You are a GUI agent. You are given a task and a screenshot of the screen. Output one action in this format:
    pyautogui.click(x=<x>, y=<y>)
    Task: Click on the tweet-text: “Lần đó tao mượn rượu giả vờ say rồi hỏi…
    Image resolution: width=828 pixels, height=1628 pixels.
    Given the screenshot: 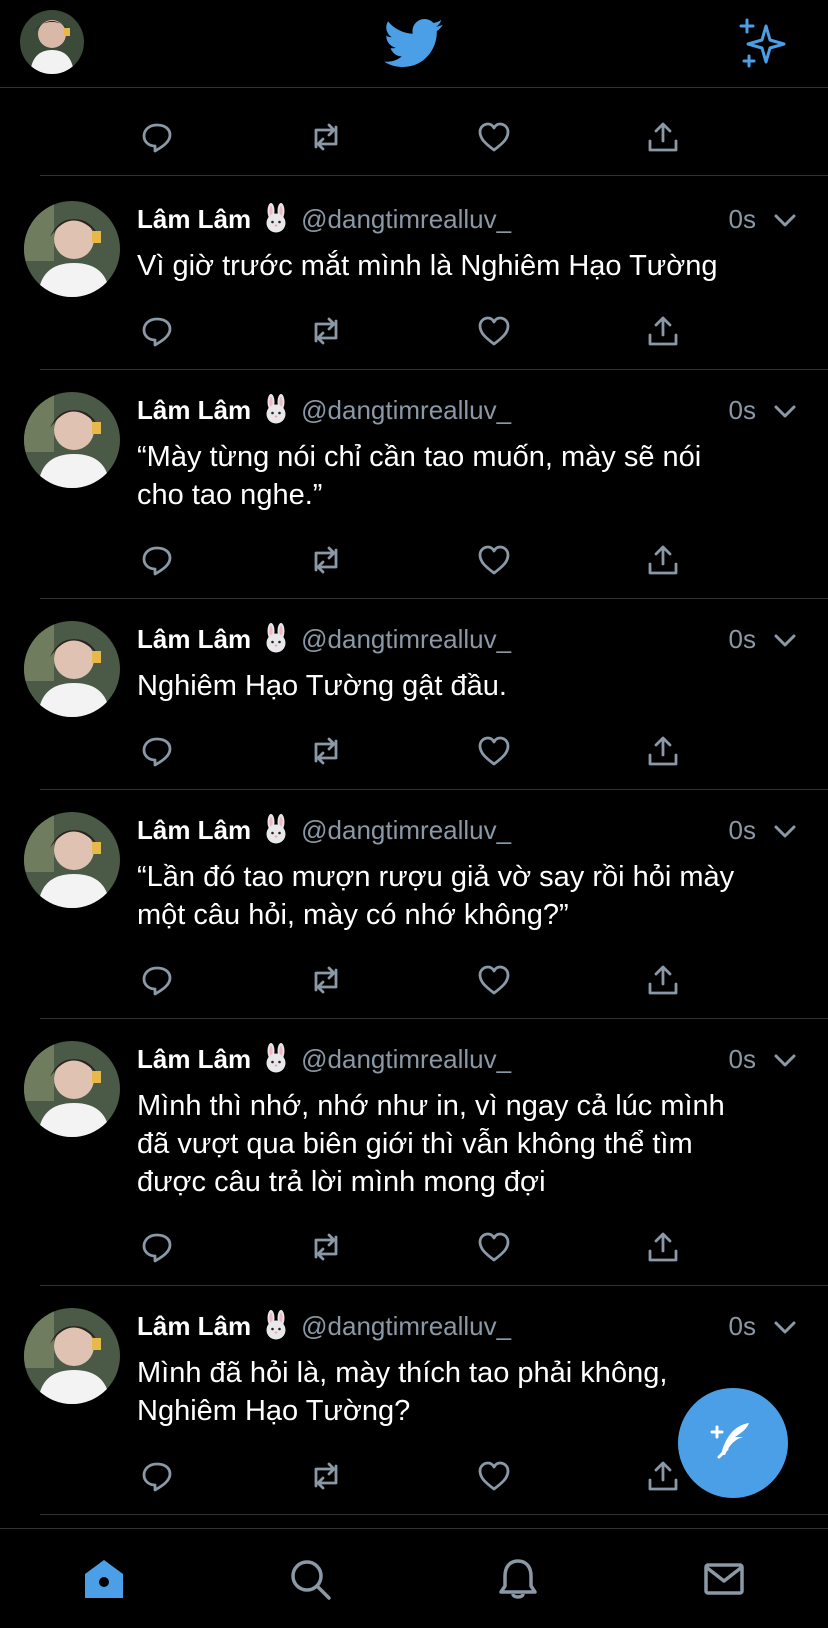 What is the action you would take?
    pyautogui.click(x=467, y=896)
    